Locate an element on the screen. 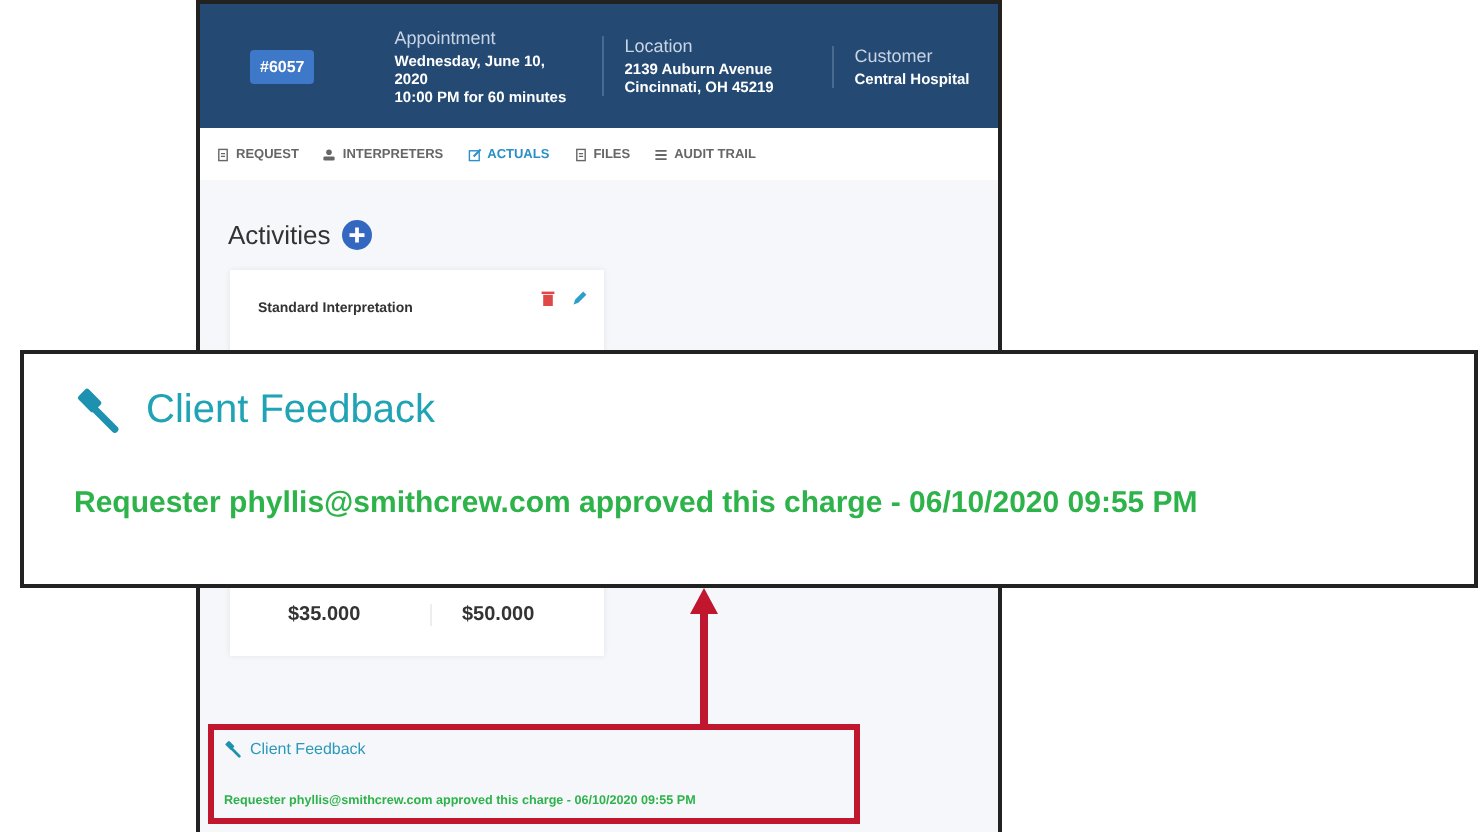 The height and width of the screenshot is (832, 1478). list-icon is located at coordinates (661, 154).